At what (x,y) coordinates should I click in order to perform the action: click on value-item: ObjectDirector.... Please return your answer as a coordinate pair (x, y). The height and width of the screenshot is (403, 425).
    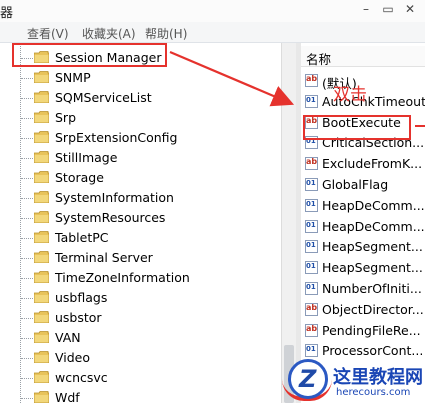
    Looking at the image, I should click on (363, 310).